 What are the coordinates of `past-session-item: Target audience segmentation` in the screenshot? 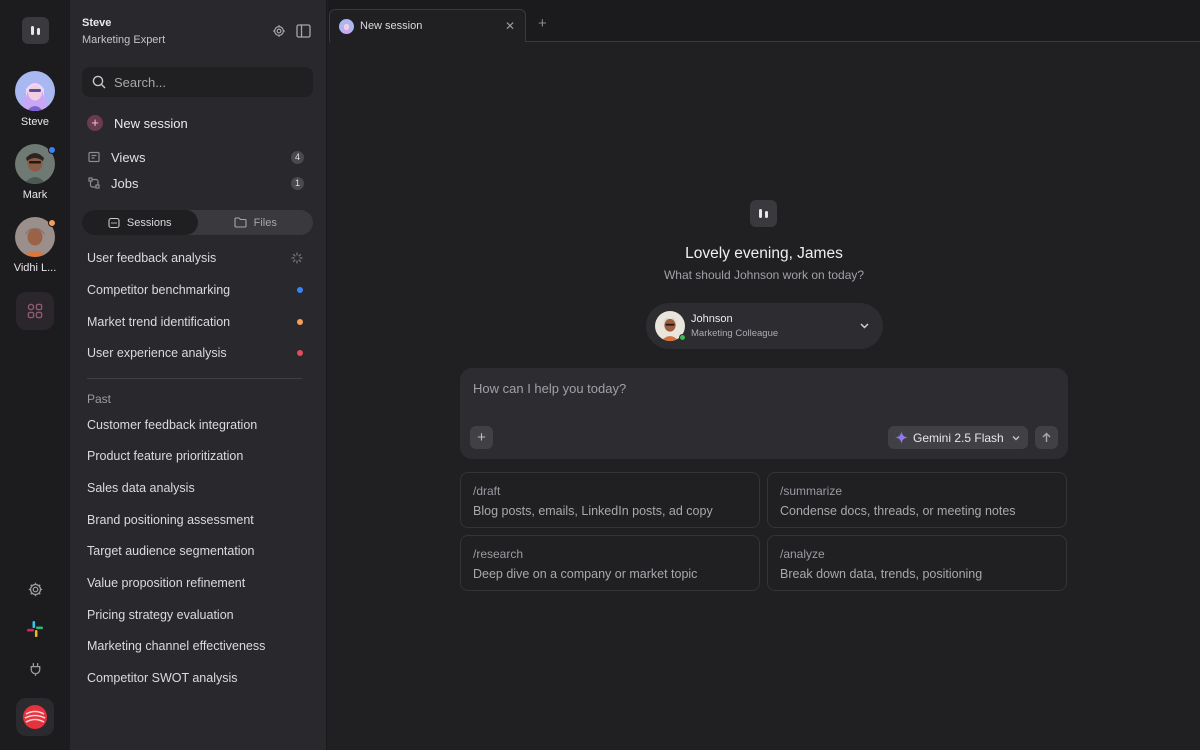 It's located at (170, 551).